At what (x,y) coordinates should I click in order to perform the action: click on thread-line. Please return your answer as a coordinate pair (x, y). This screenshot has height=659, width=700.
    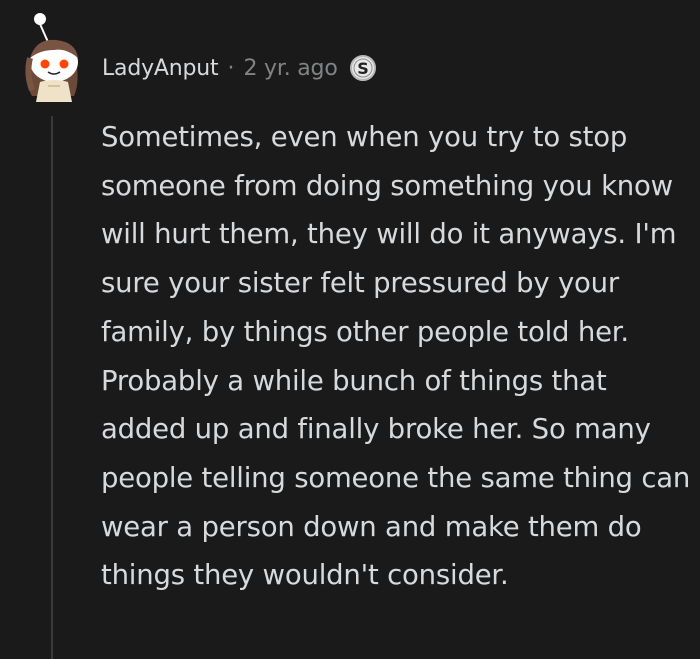
    Looking at the image, I should click on (52, 387).